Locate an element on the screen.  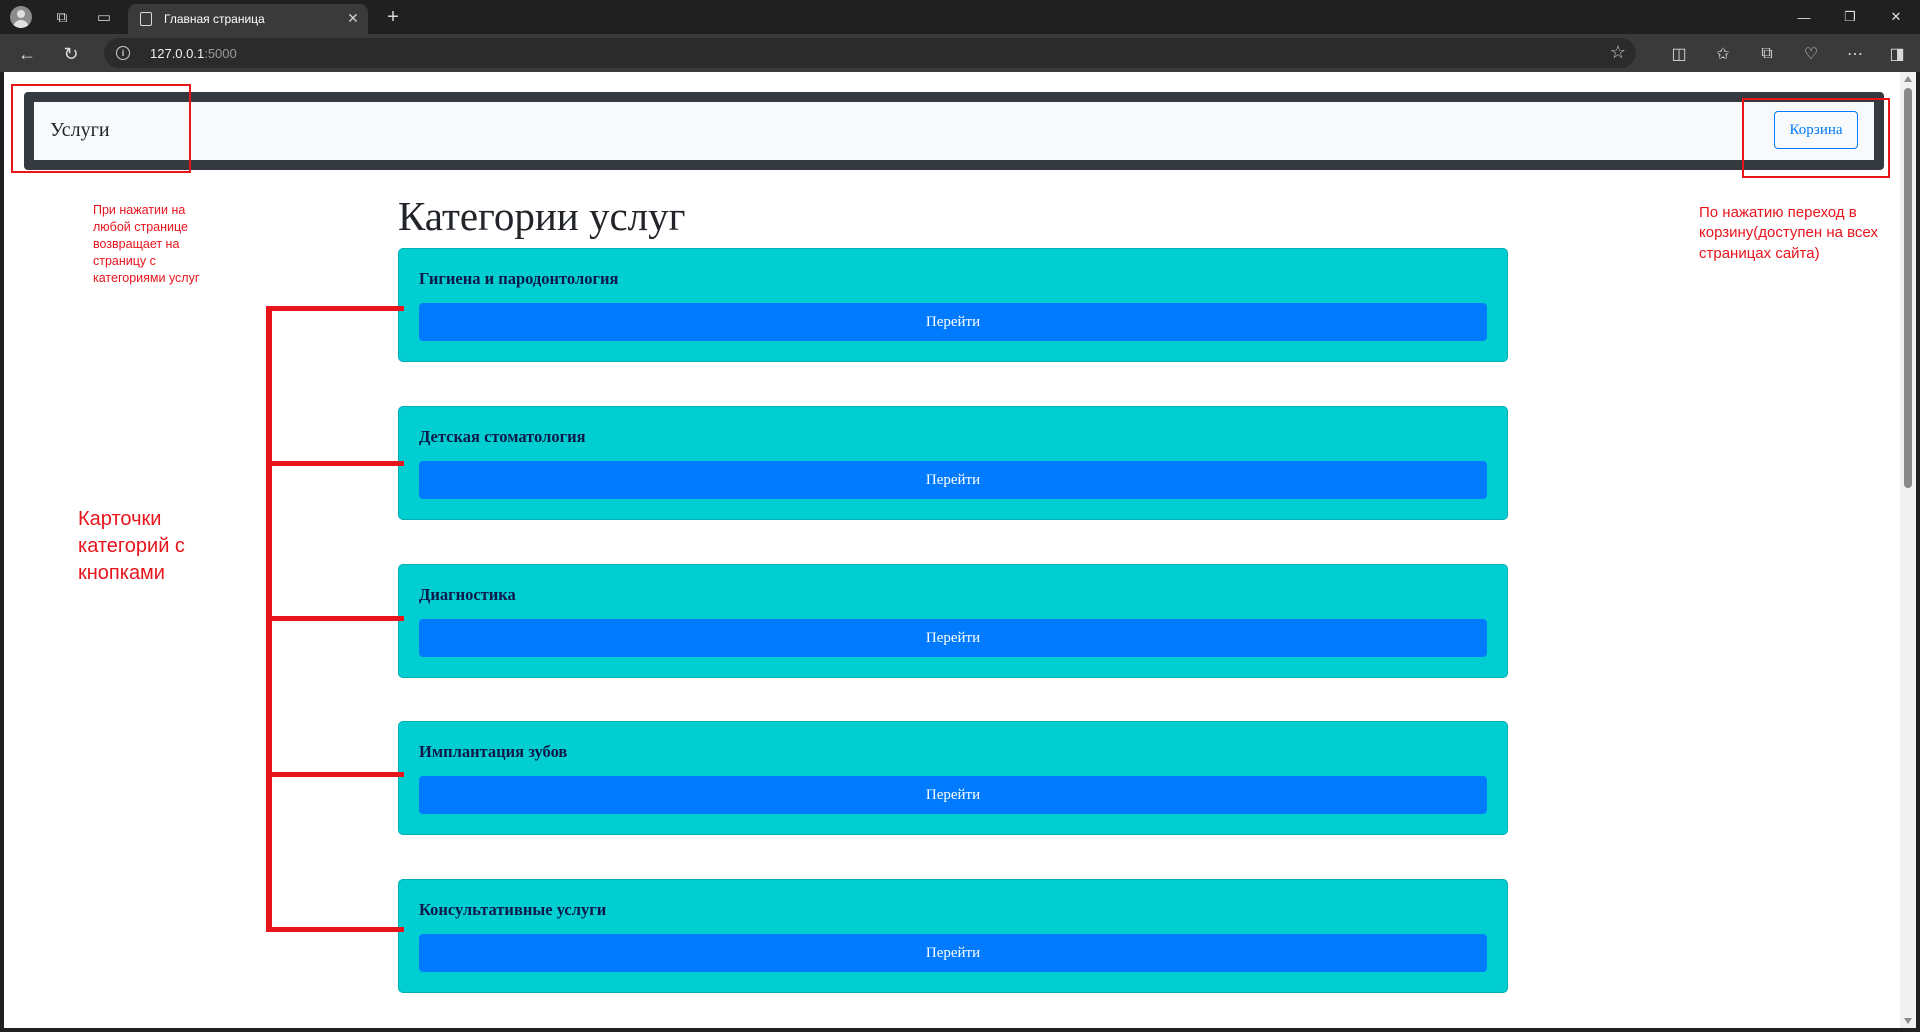
browser-essentials-icon: ♡ is located at coordinates (1811, 54).